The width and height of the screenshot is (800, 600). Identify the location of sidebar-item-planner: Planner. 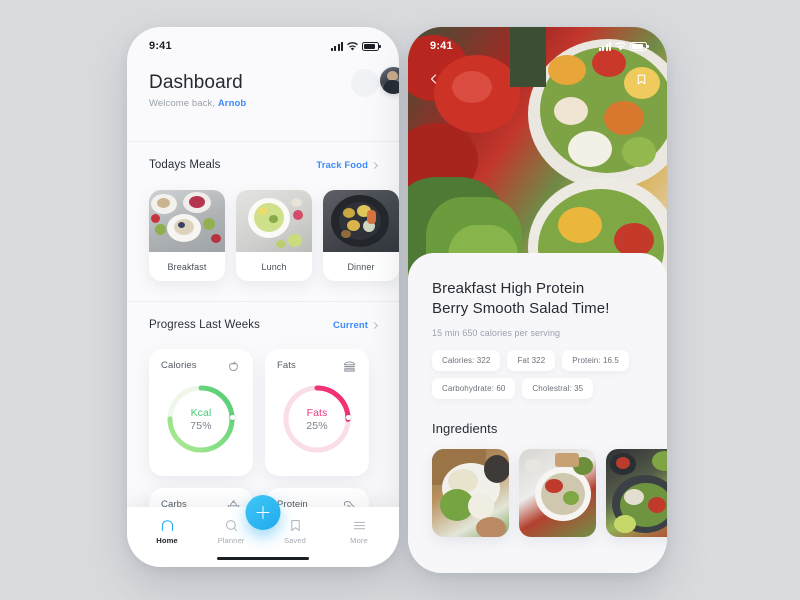
(231, 531).